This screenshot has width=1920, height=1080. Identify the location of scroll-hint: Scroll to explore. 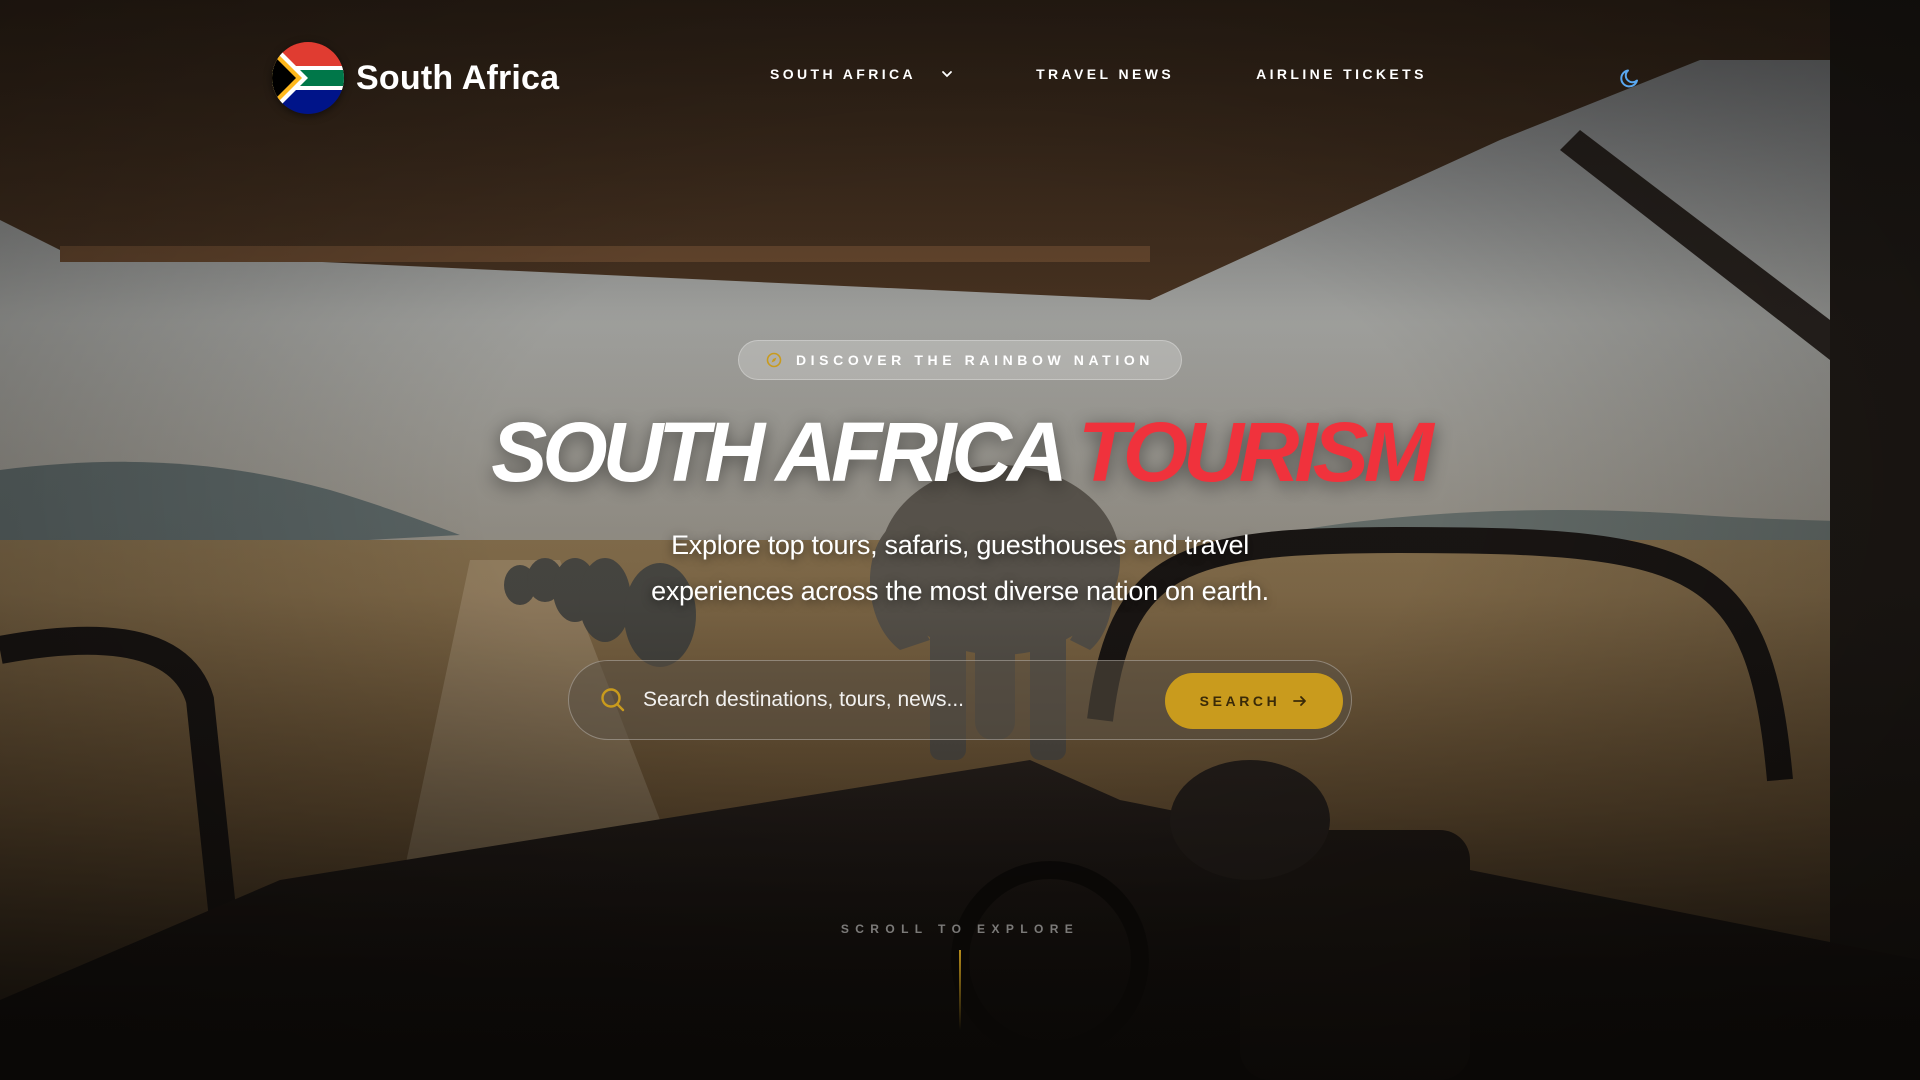
(960, 929).